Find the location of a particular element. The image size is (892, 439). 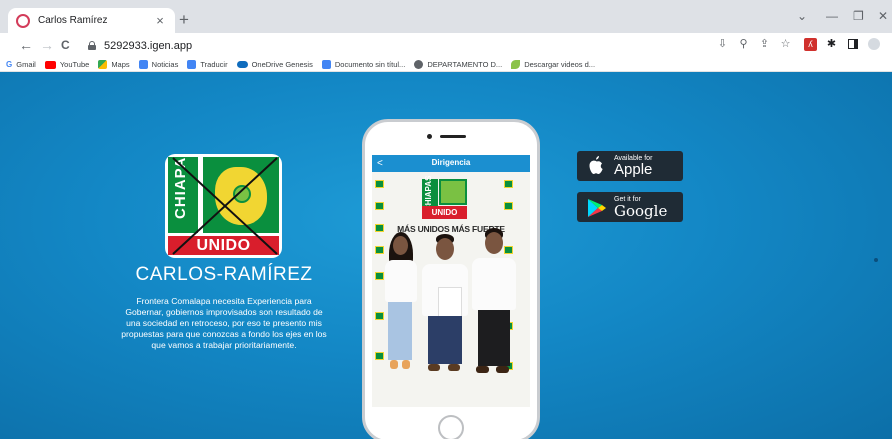

app-title: Dirigencia is located at coordinates (451, 162).